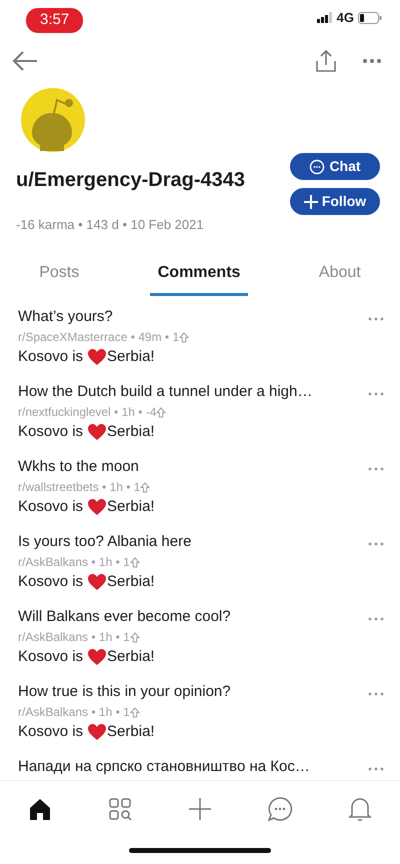 Image resolution: width=400 pixels, height=864 pixels. I want to click on profile-stats: -16 karma • 143 d • 10 Feb 2021, so click(110, 225).